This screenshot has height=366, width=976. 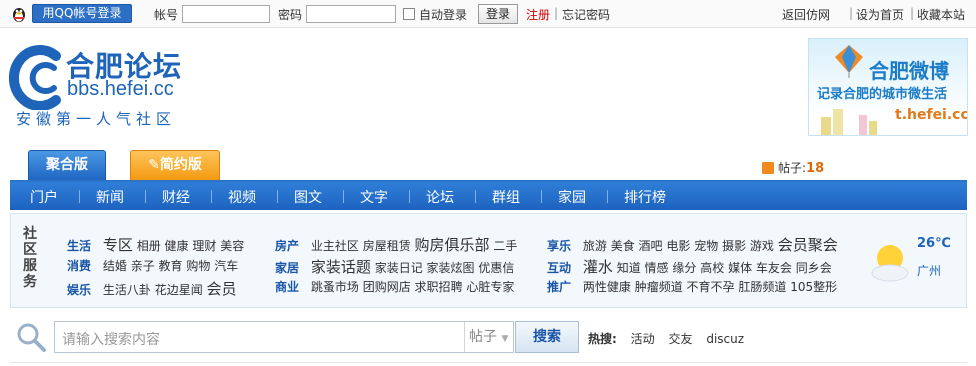 What do you see at coordinates (226, 14) in the screenshot?
I see `account-input` at bounding box center [226, 14].